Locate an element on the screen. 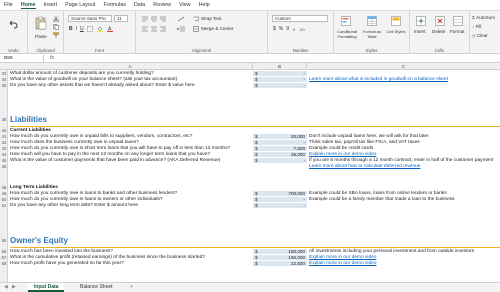 This screenshot has width=500, height=292. align-horizontal-icons is located at coordinates (155, 28).